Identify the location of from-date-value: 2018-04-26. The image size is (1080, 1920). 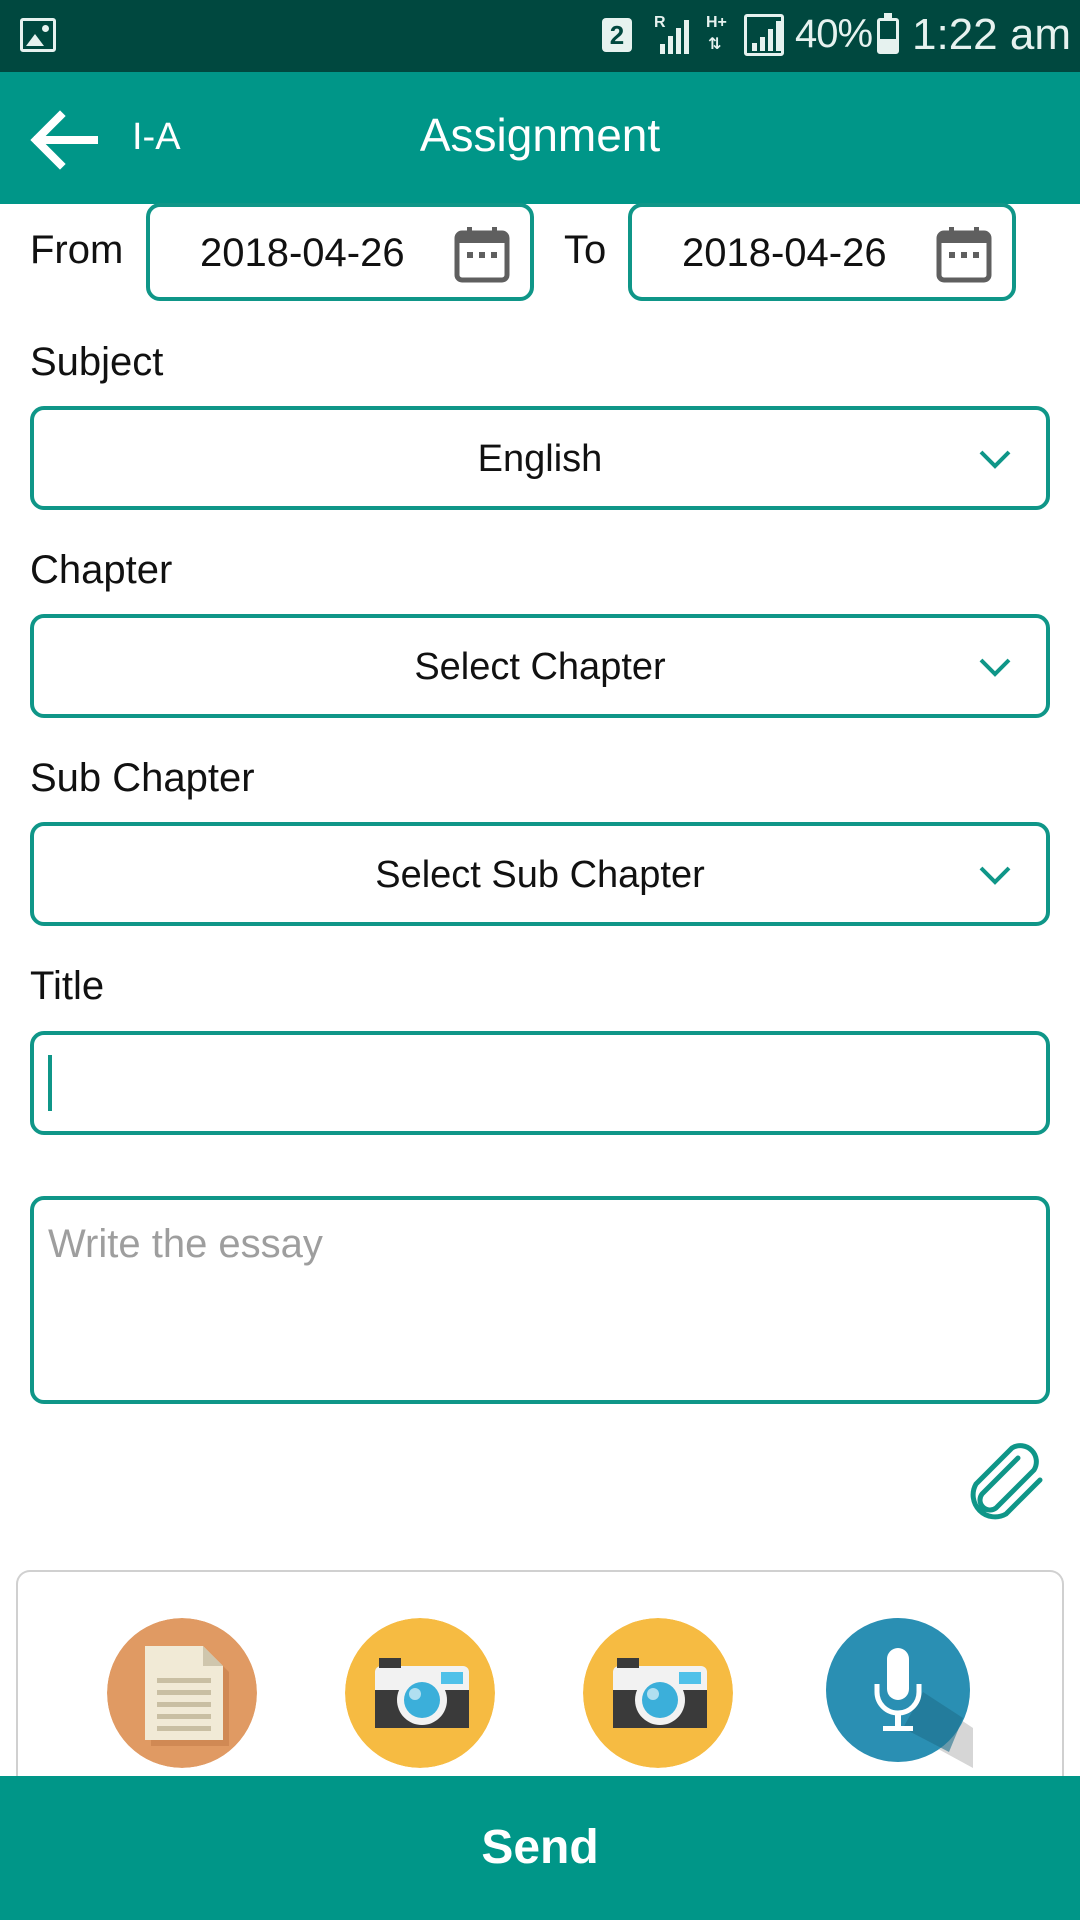
(302, 253).